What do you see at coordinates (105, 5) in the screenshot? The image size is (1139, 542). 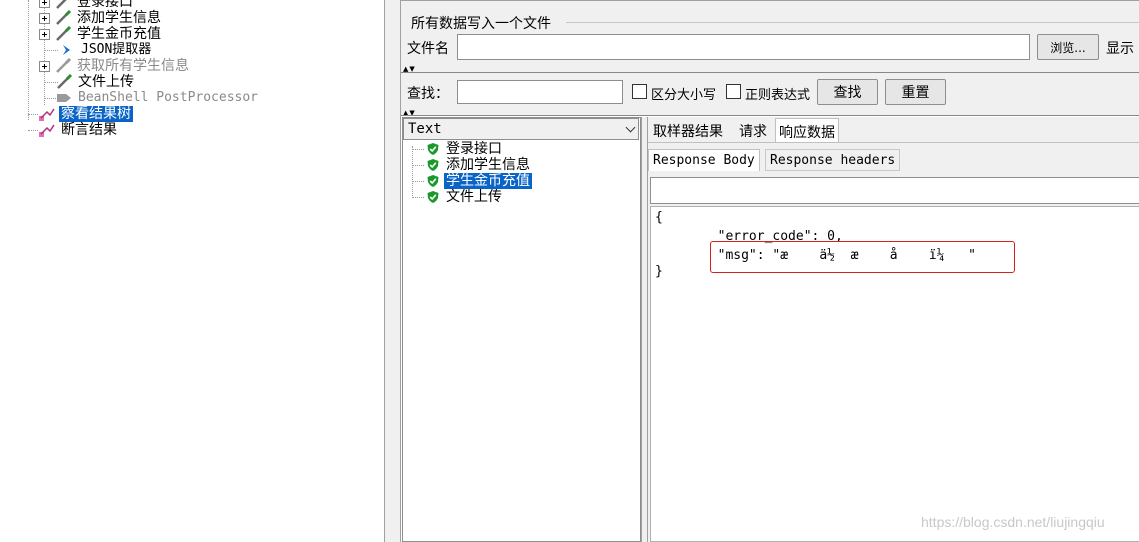 I see `tree-item-label: 登录接口` at bounding box center [105, 5].